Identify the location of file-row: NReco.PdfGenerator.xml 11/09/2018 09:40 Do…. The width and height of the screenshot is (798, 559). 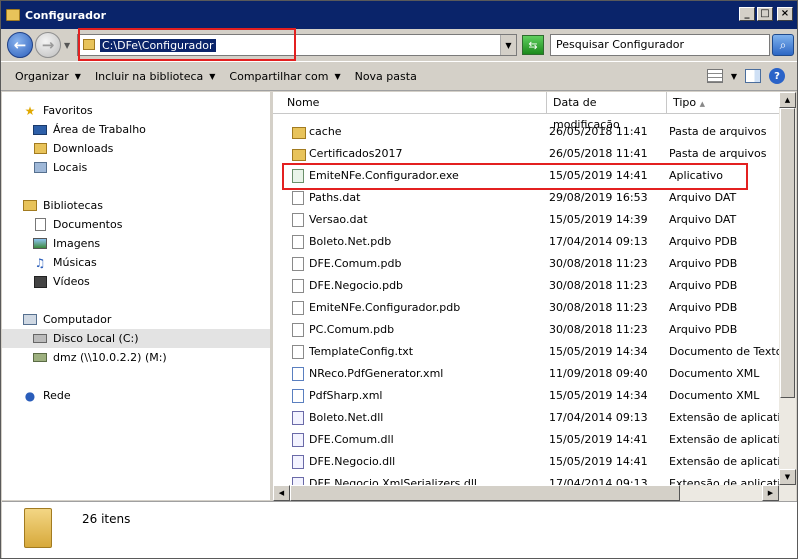
(526, 374).